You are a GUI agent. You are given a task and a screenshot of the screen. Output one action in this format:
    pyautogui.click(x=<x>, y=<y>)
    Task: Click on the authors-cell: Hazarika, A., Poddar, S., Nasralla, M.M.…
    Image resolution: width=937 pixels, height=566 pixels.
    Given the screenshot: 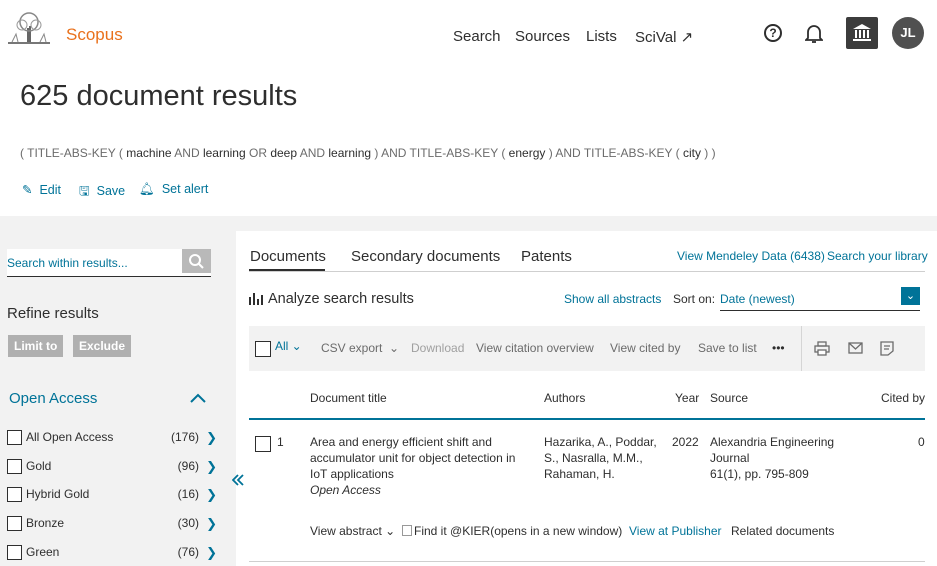 What is the action you would take?
    pyautogui.click(x=606, y=458)
    